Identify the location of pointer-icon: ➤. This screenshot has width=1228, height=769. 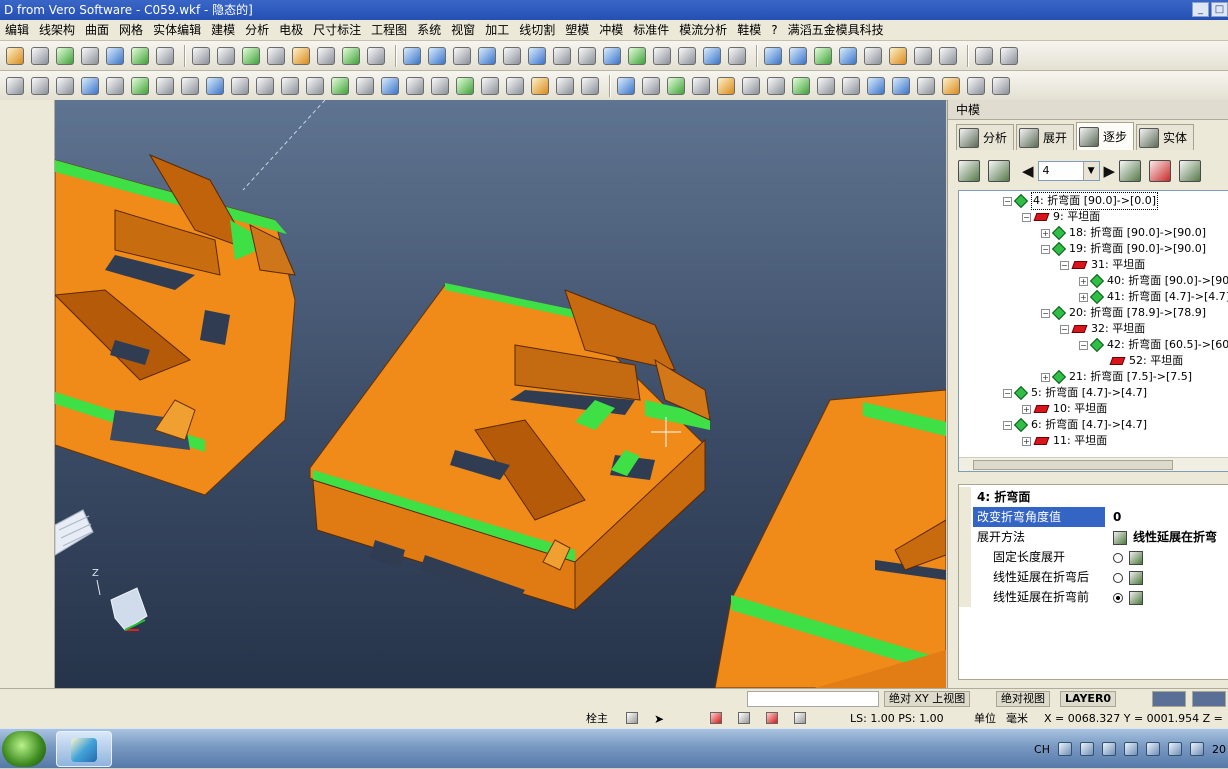
(660, 719).